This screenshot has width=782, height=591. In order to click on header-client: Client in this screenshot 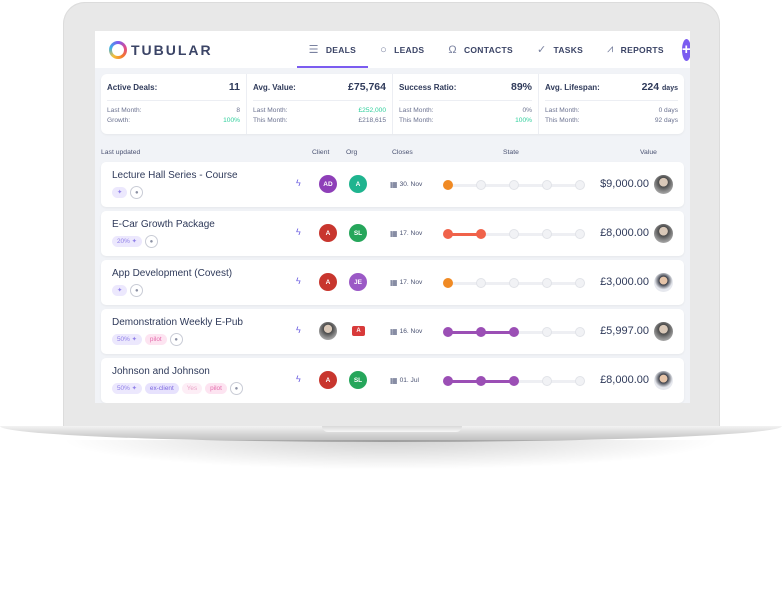, I will do `click(320, 152)`.